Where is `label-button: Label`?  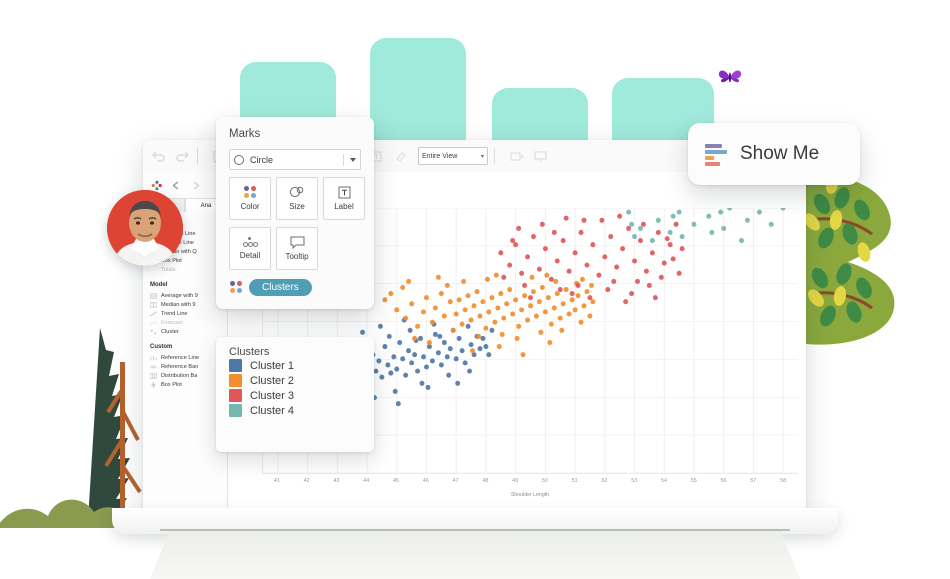 label-button: Label is located at coordinates (344, 198).